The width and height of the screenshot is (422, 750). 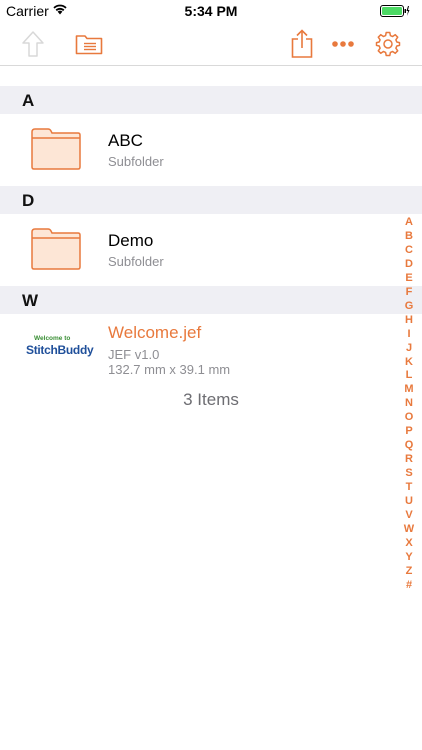 I want to click on gear-icon, so click(x=388, y=44).